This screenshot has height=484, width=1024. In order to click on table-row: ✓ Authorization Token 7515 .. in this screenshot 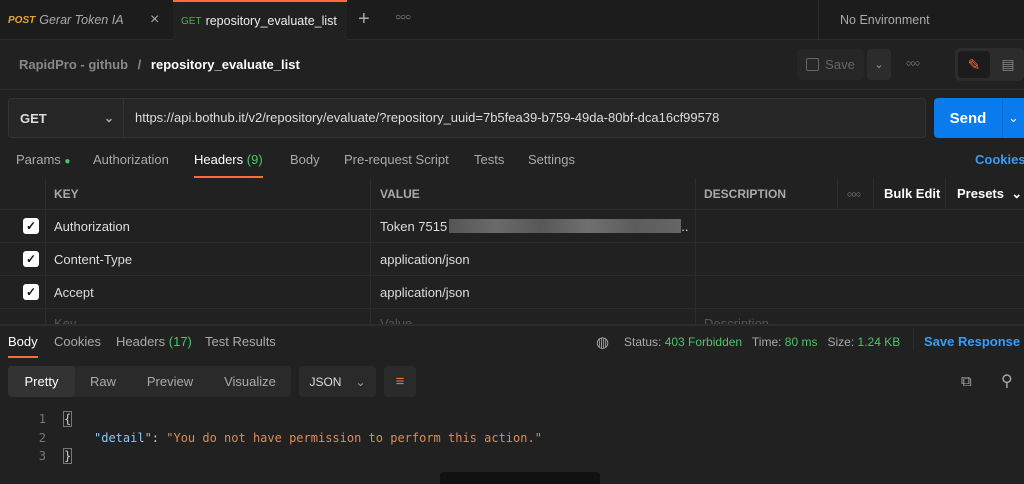, I will do `click(512, 226)`.